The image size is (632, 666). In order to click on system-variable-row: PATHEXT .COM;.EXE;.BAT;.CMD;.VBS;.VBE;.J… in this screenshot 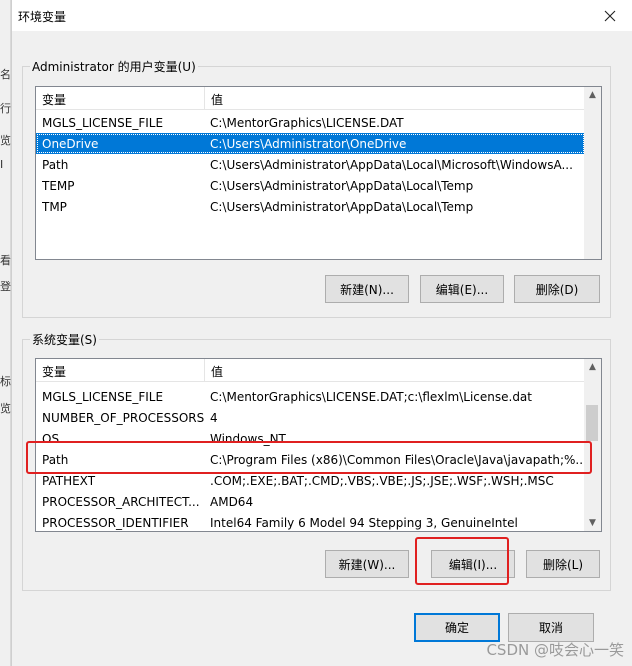, I will do `click(310, 480)`.